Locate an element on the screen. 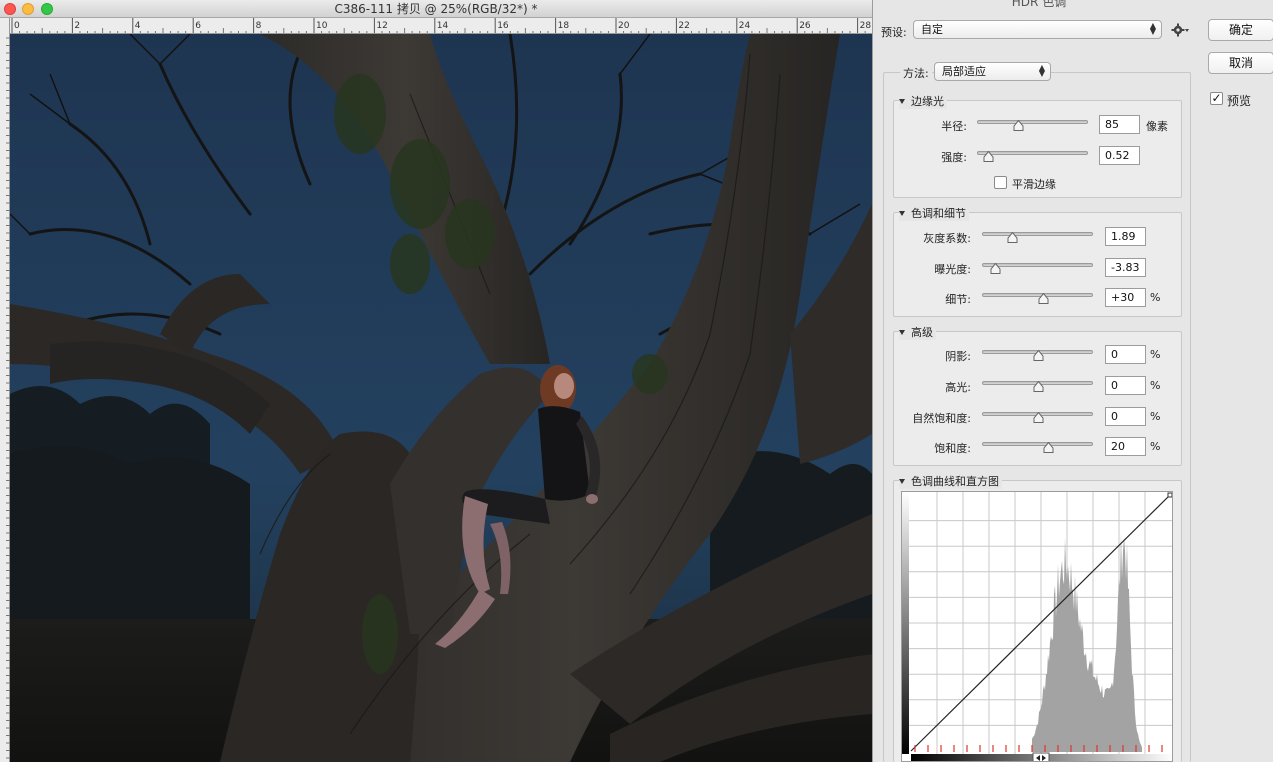  ruler-tick-label: 26 is located at coordinates (805, 26).